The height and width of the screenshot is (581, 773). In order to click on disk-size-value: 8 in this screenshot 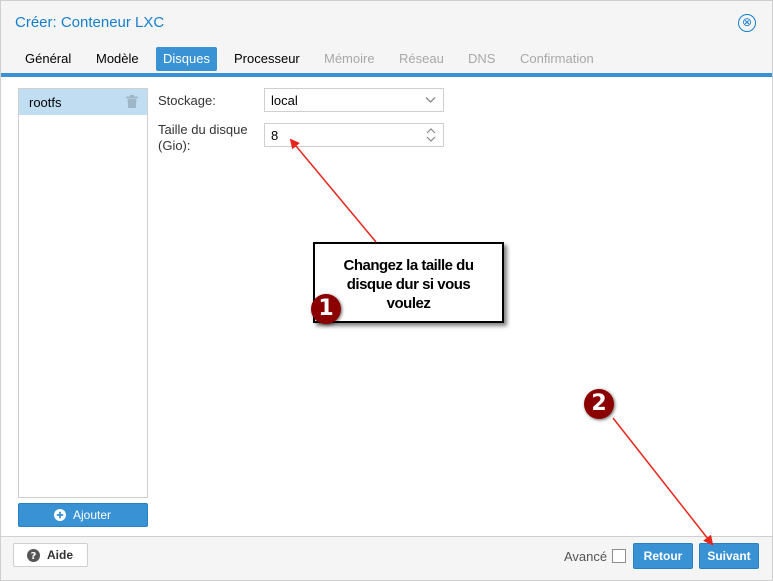, I will do `click(275, 135)`.